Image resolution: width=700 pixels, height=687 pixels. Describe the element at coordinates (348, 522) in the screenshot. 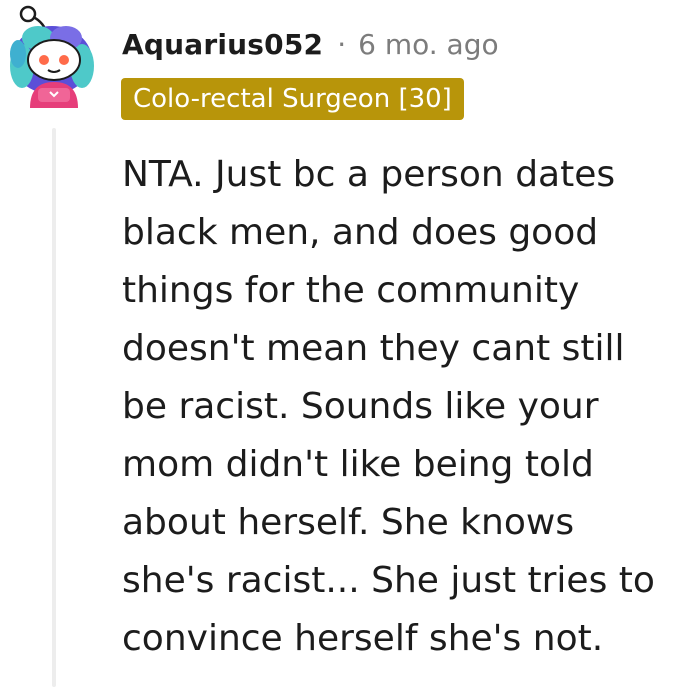

I see `comment-body-line: about herself. She knows` at that location.